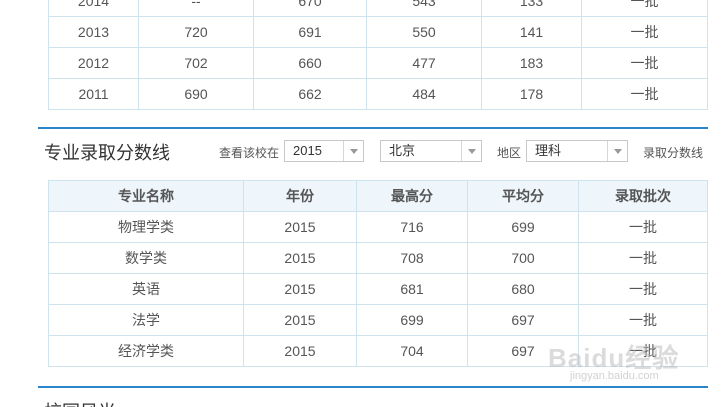 The height and width of the screenshot is (407, 725). What do you see at coordinates (577, 151) in the screenshot?
I see `subject-select: 理科` at bounding box center [577, 151].